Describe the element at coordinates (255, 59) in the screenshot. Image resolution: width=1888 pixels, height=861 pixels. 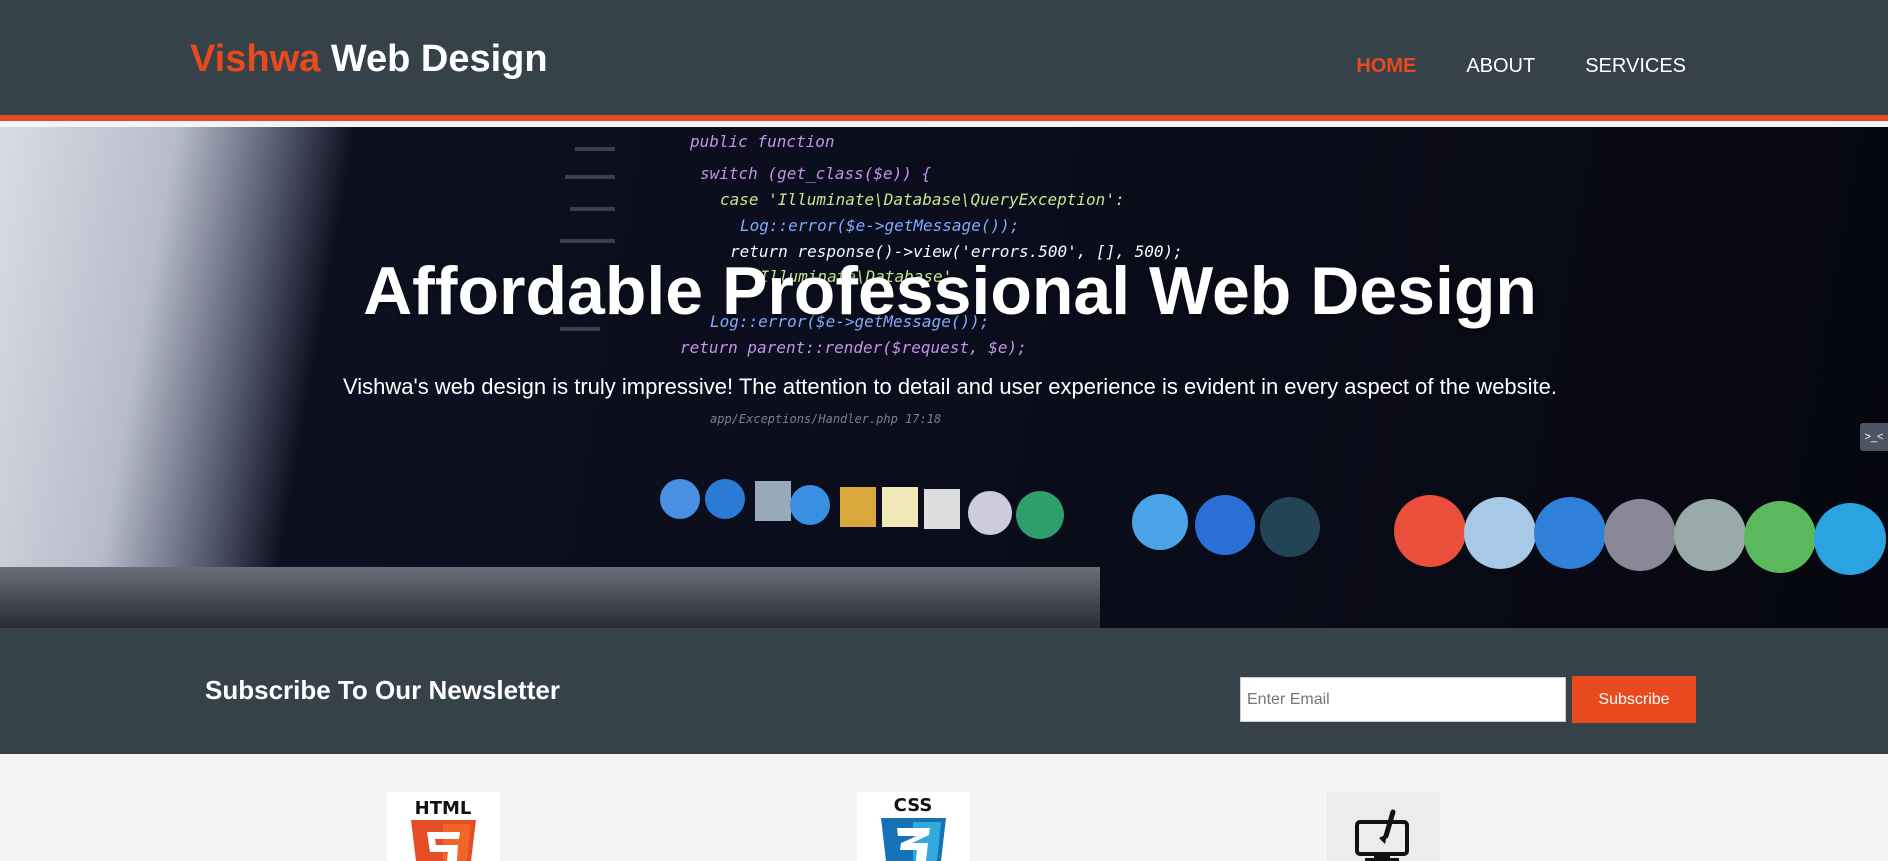
I see `brand-highlight: Vishwa` at that location.